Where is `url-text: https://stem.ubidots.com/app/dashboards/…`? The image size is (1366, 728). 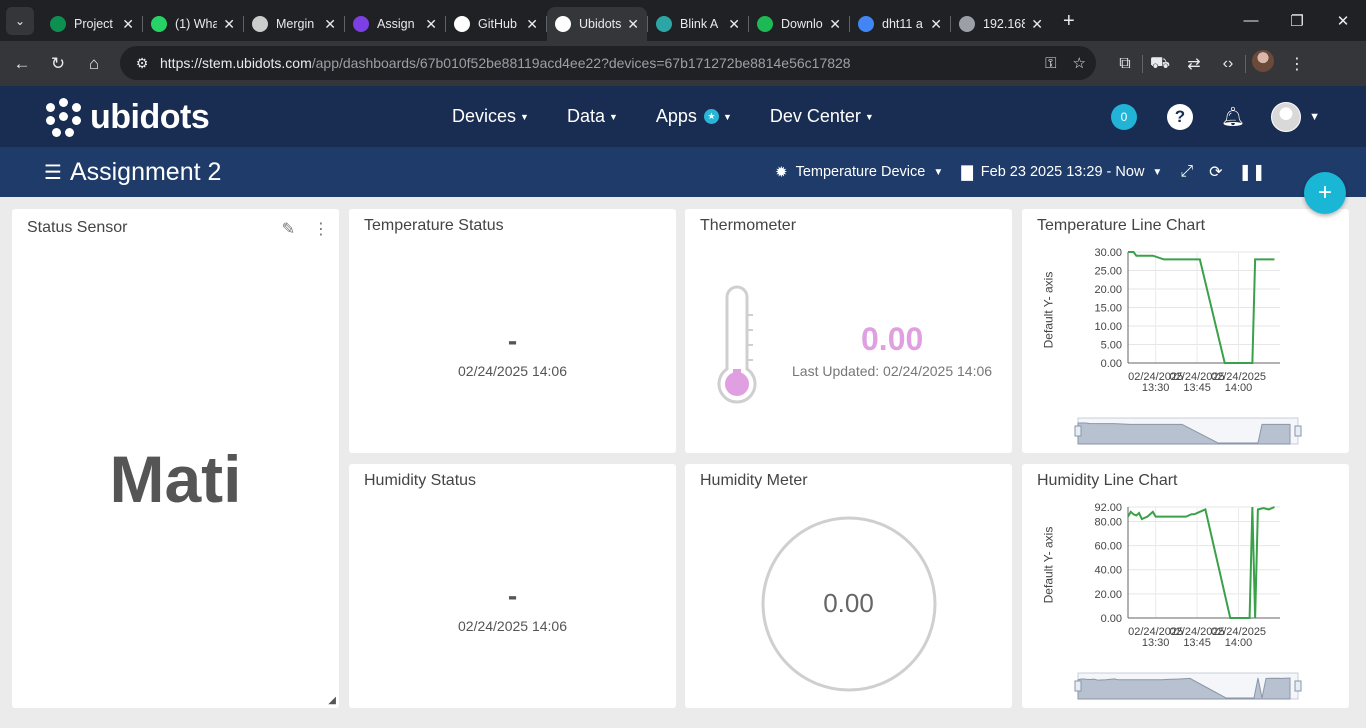 url-text: https://stem.ubidots.com/app/dashboards/… is located at coordinates (505, 63).